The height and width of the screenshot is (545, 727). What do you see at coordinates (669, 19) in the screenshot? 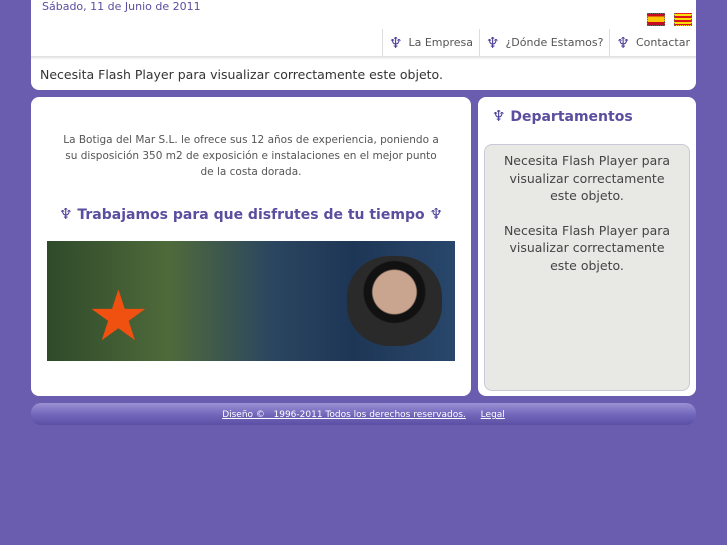
I see `language-switcher` at bounding box center [669, 19].